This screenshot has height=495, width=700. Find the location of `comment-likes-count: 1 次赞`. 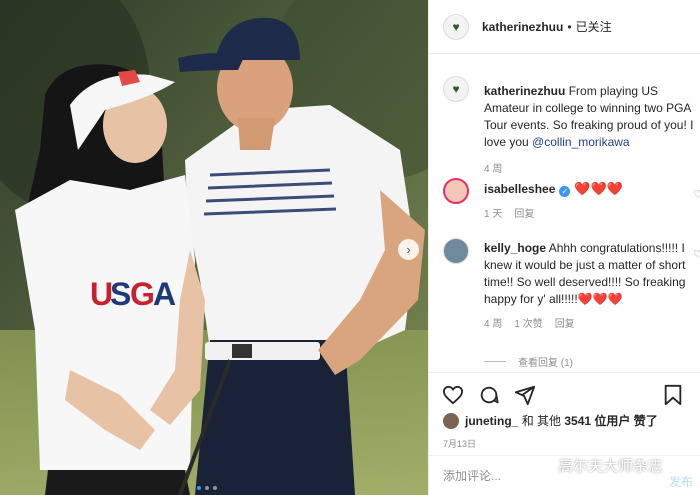

comment-likes-count: 1 次赞 is located at coordinates (528, 324).